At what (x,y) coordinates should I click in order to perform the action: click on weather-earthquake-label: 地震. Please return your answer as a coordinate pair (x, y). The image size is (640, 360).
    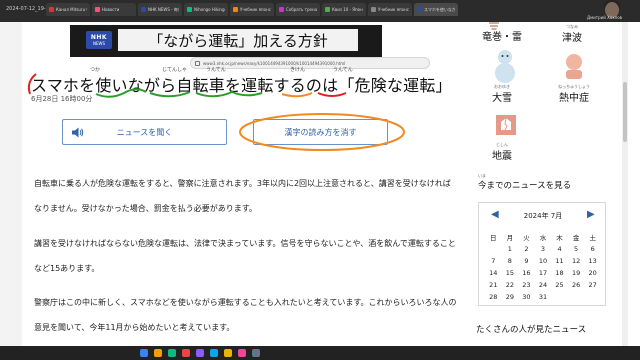
    Looking at the image, I should click on (502, 156).